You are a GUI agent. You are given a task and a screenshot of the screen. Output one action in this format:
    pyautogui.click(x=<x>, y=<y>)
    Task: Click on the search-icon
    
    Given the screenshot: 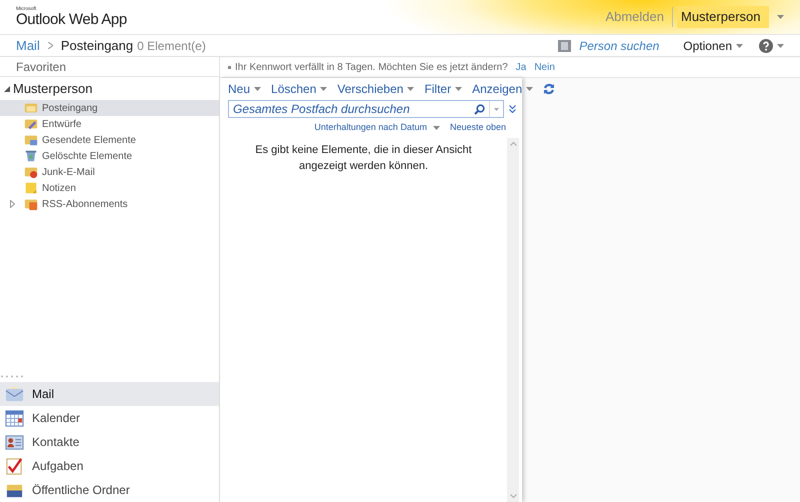 What is the action you would take?
    pyautogui.click(x=479, y=109)
    